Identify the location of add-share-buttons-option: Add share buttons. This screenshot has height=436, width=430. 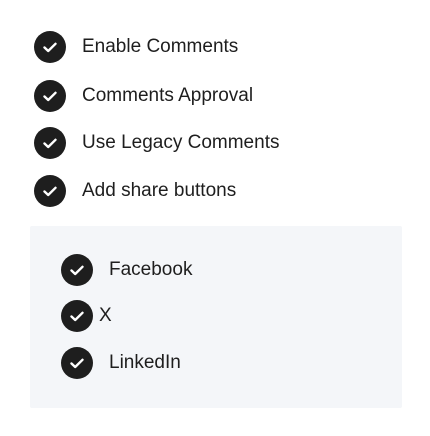
(135, 191).